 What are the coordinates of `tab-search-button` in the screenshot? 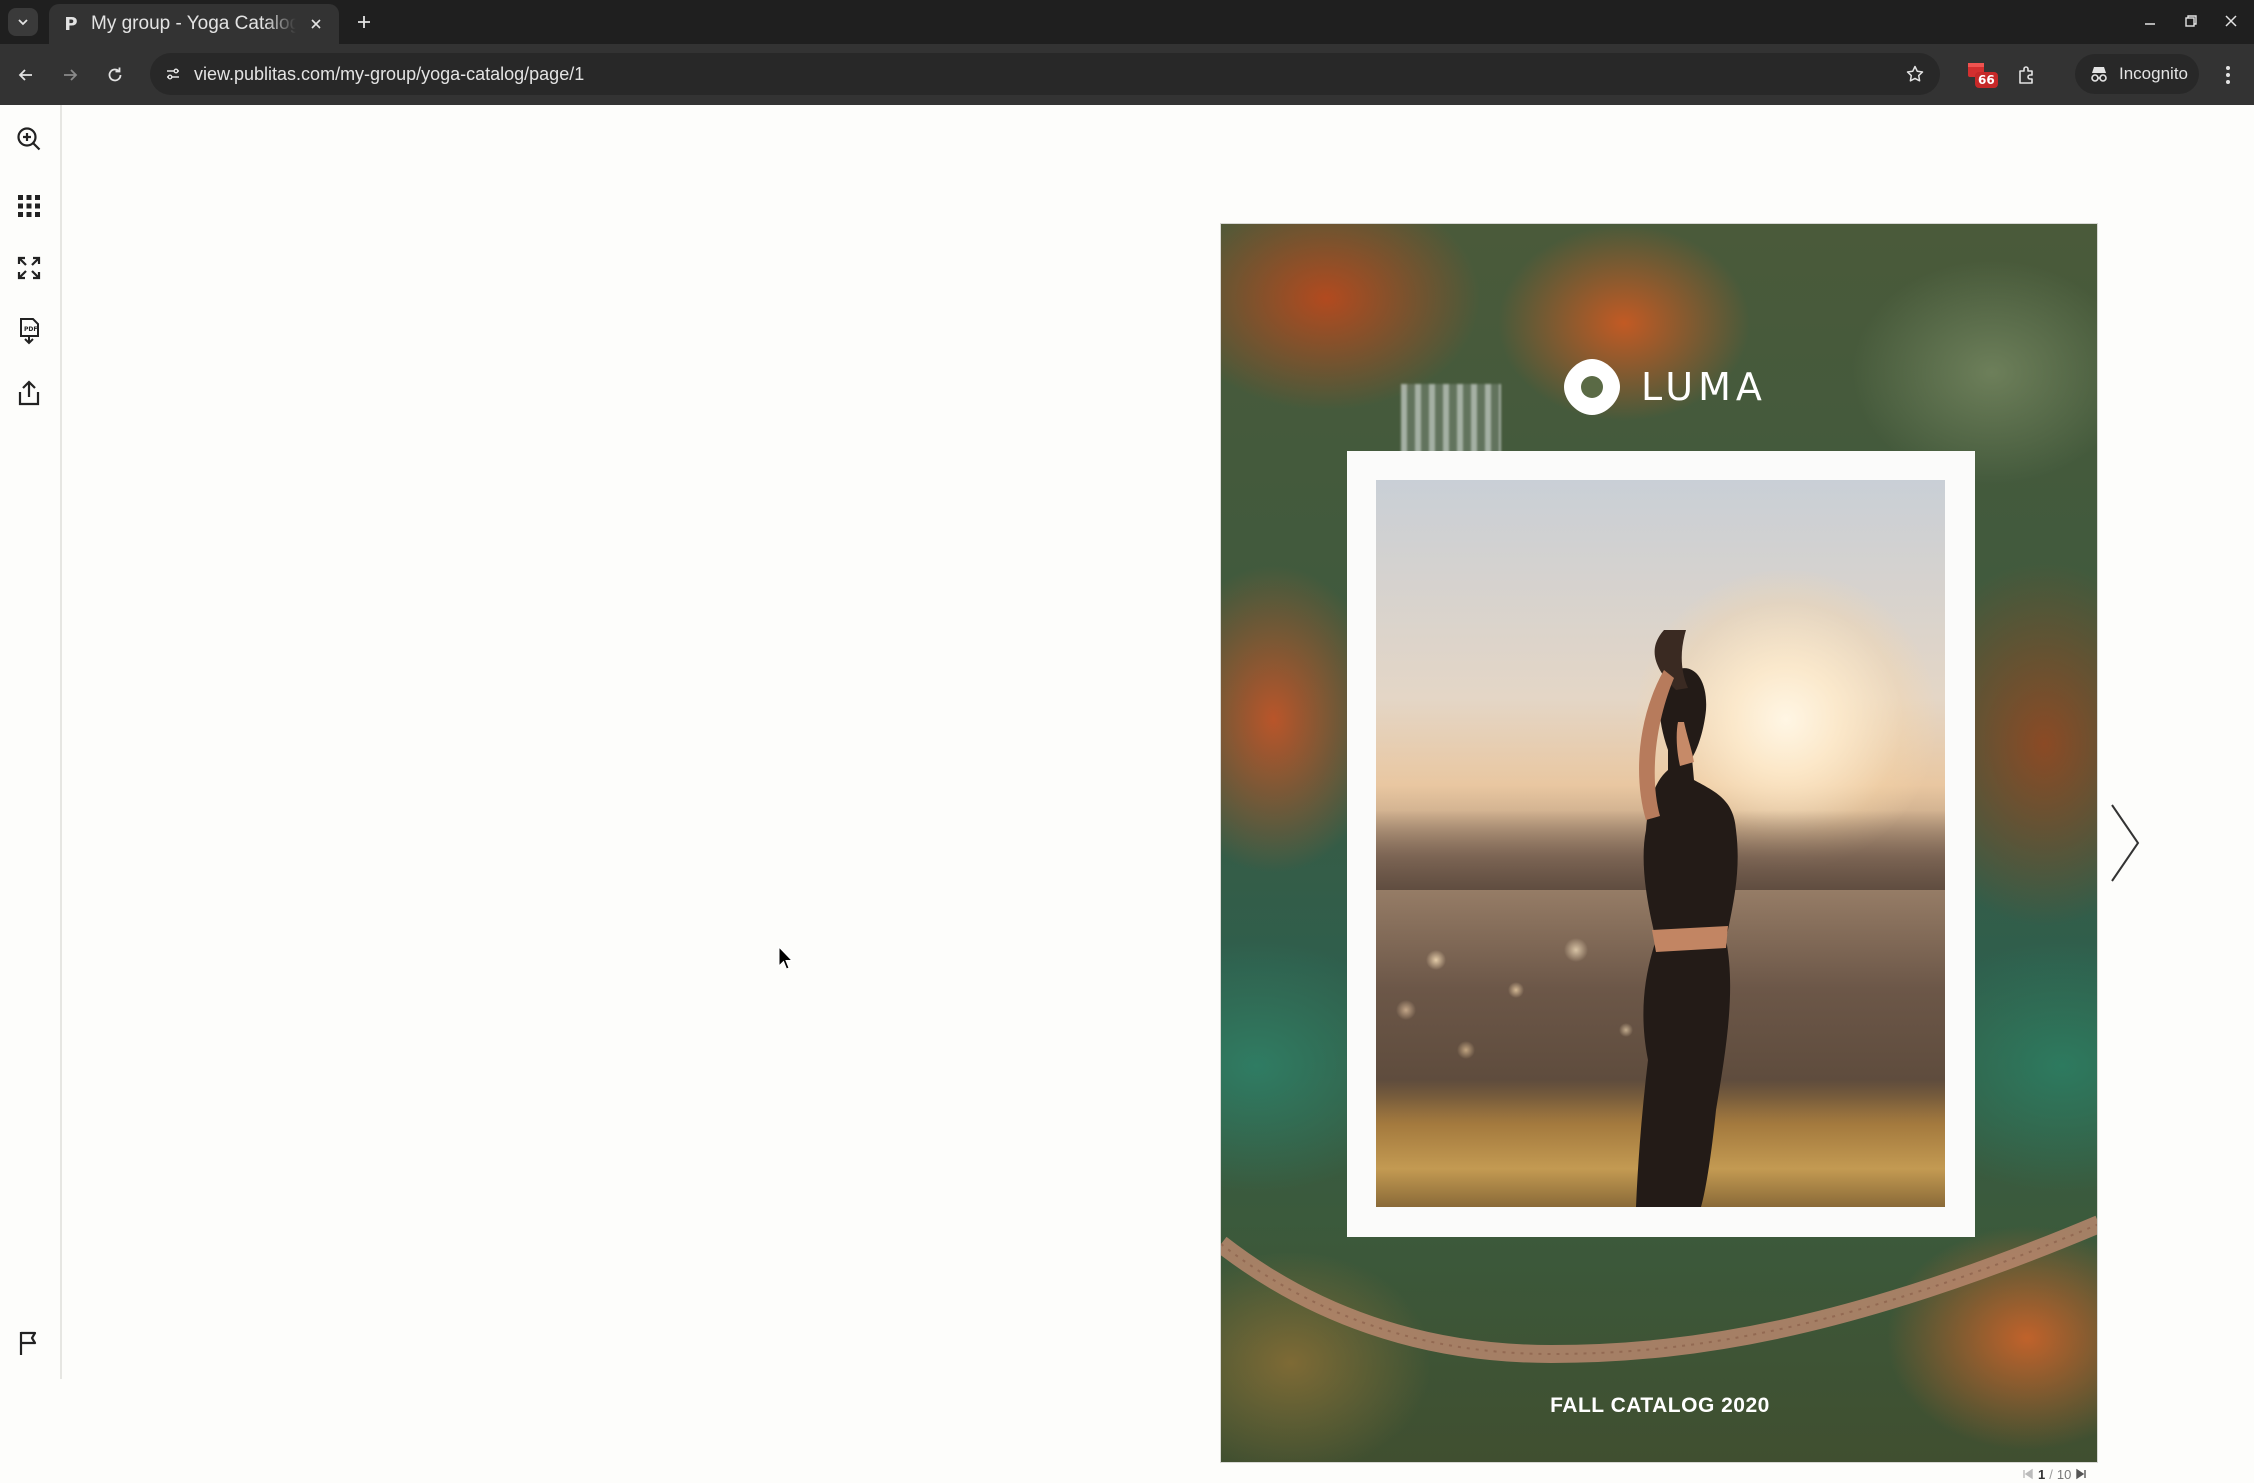 It's located at (23, 22).